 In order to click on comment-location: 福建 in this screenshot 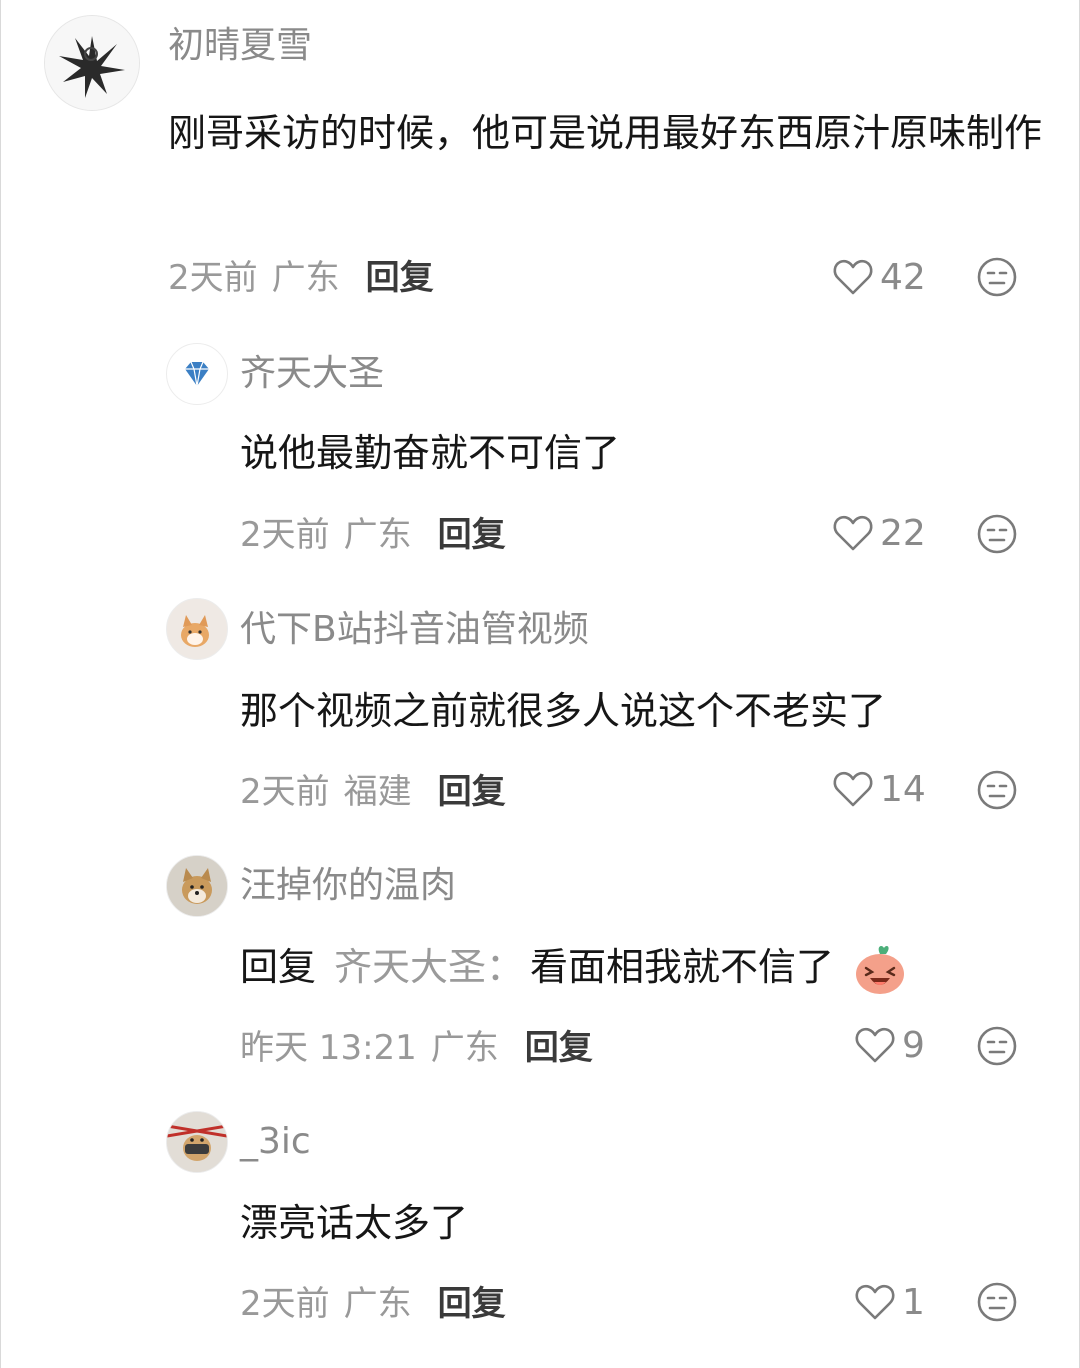, I will do `click(377, 792)`.